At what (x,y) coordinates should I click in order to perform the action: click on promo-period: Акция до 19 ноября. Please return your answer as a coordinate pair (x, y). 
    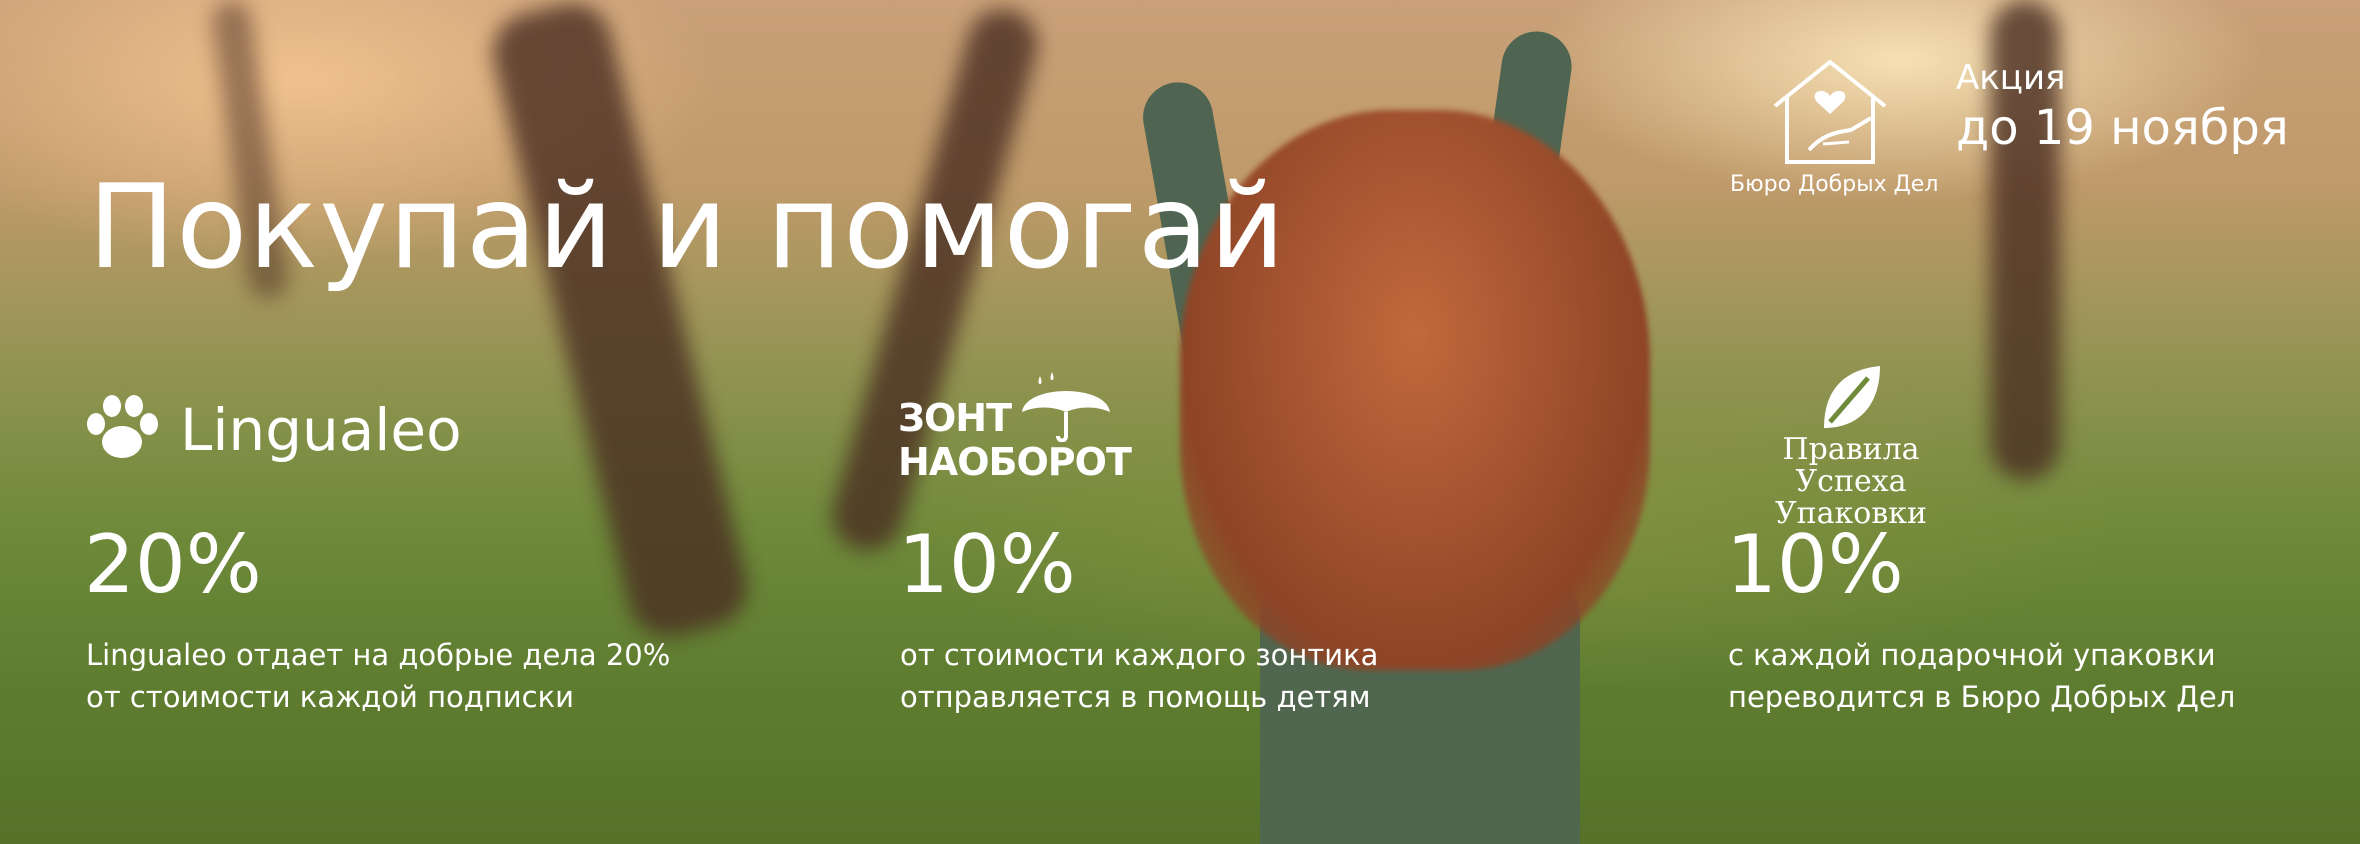
    Looking at the image, I should click on (2122, 107).